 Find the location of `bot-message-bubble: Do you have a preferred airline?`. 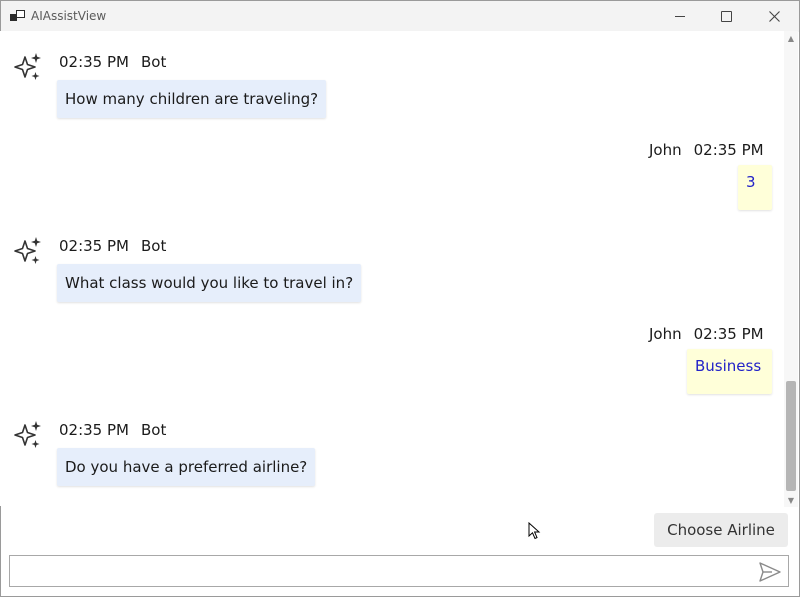

bot-message-bubble: Do you have a preferred airline? is located at coordinates (186, 467).